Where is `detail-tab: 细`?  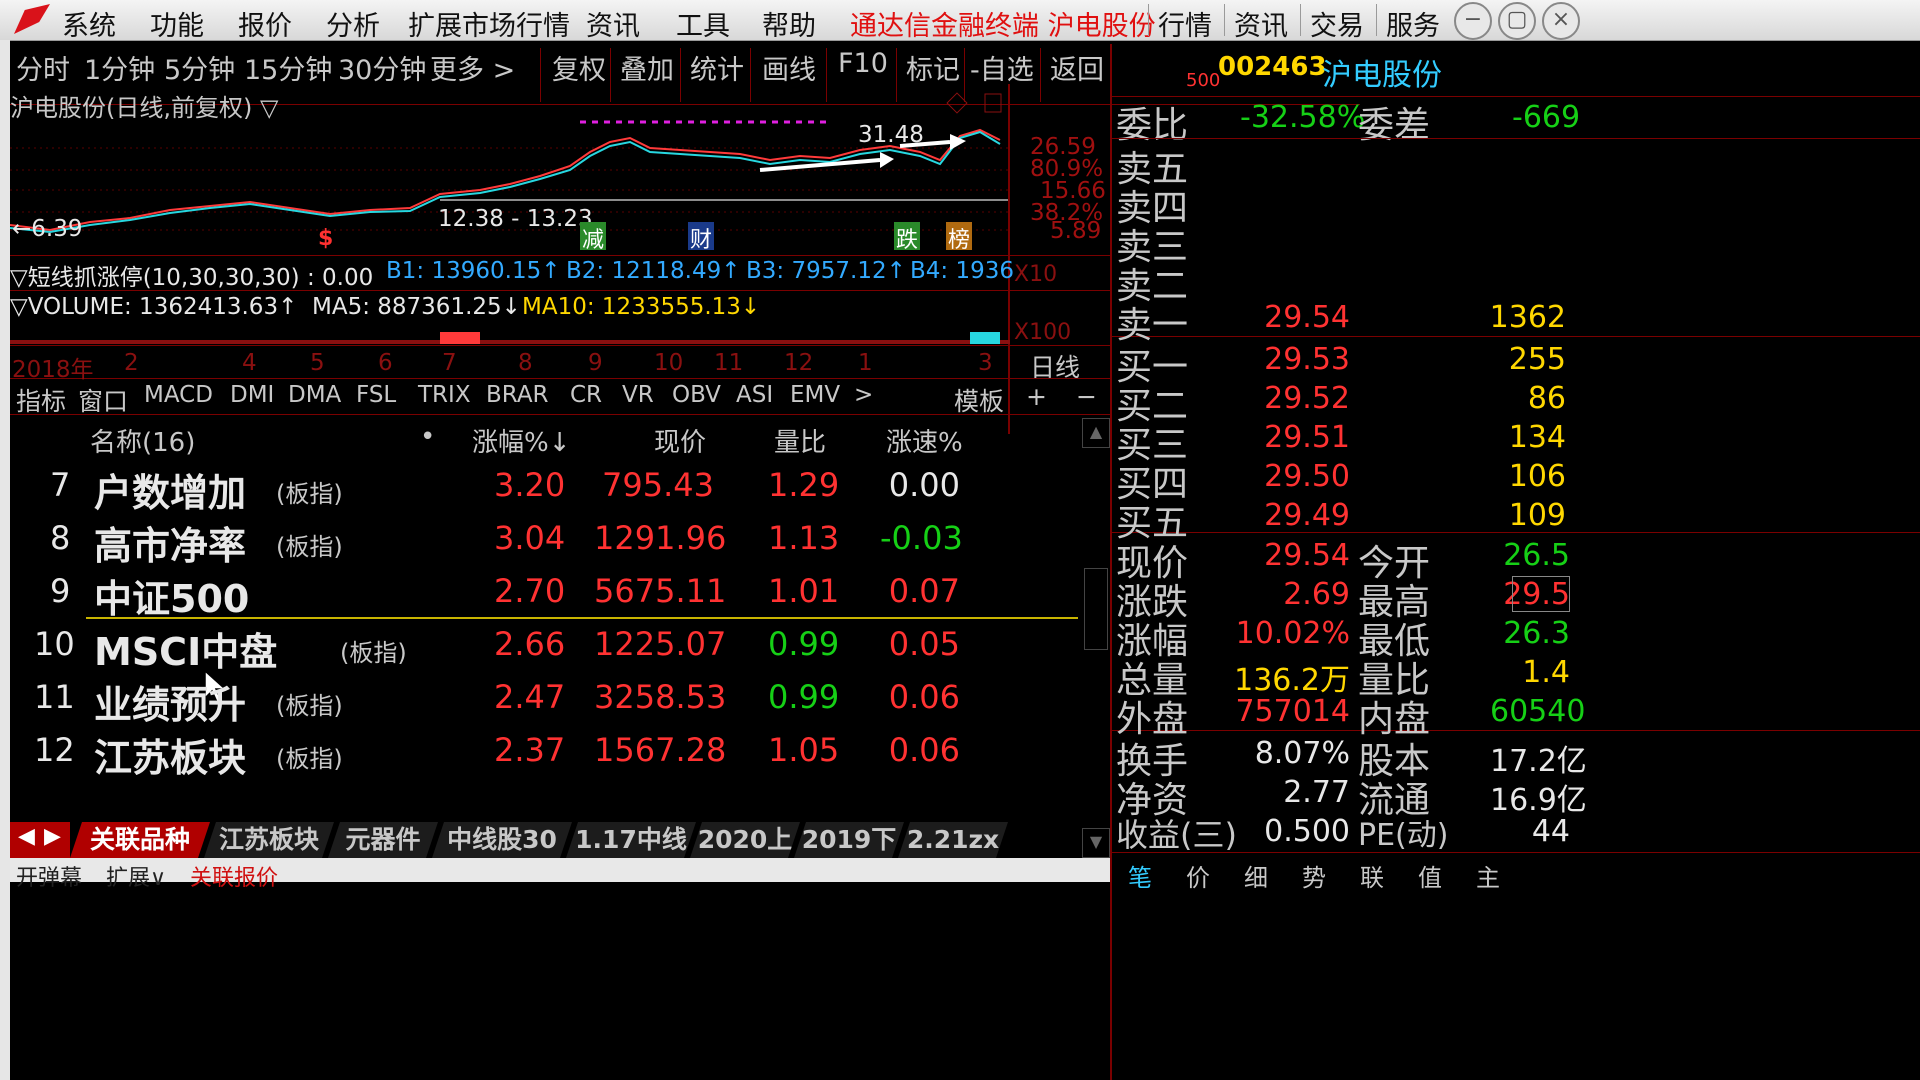 detail-tab: 细 is located at coordinates (1256, 875).